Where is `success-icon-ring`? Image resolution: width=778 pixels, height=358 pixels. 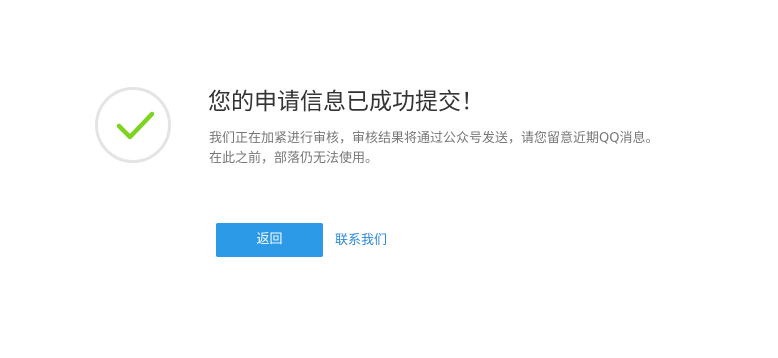
success-icon-ring is located at coordinates (133, 125).